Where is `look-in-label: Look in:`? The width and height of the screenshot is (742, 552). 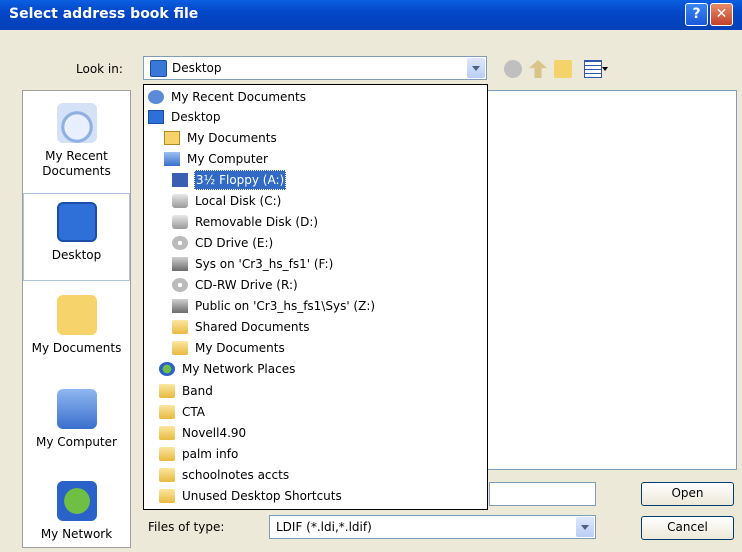
look-in-label: Look in: is located at coordinates (99, 69).